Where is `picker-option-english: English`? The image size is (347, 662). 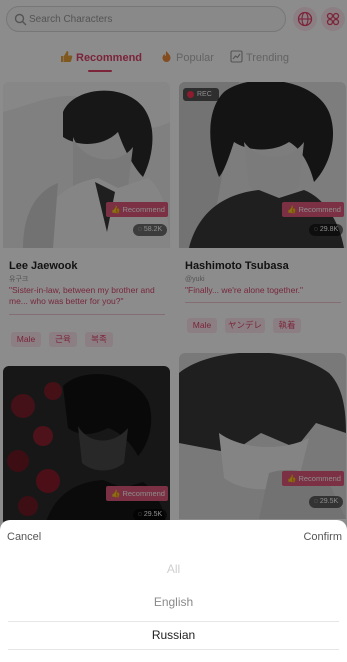
picker-option-english: English is located at coordinates (173, 602).